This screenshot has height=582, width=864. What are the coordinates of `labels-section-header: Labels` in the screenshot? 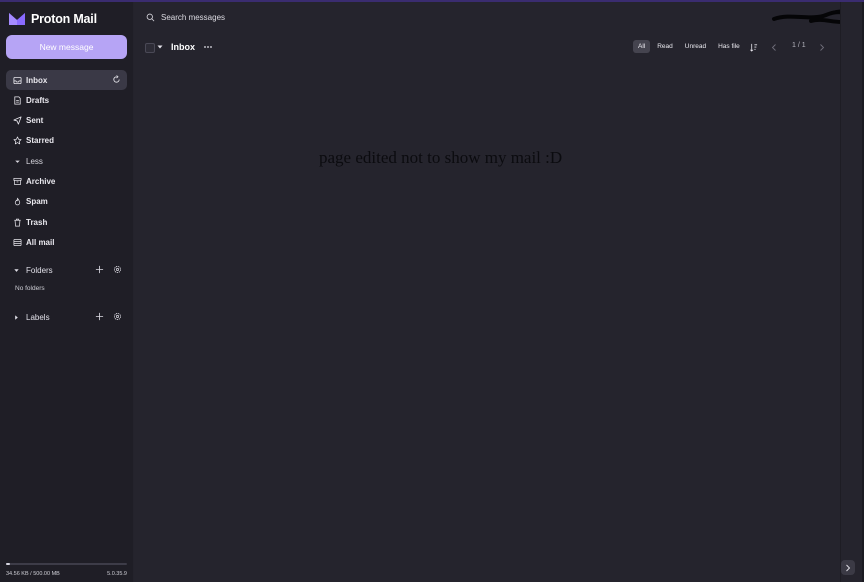 It's located at (66, 317).